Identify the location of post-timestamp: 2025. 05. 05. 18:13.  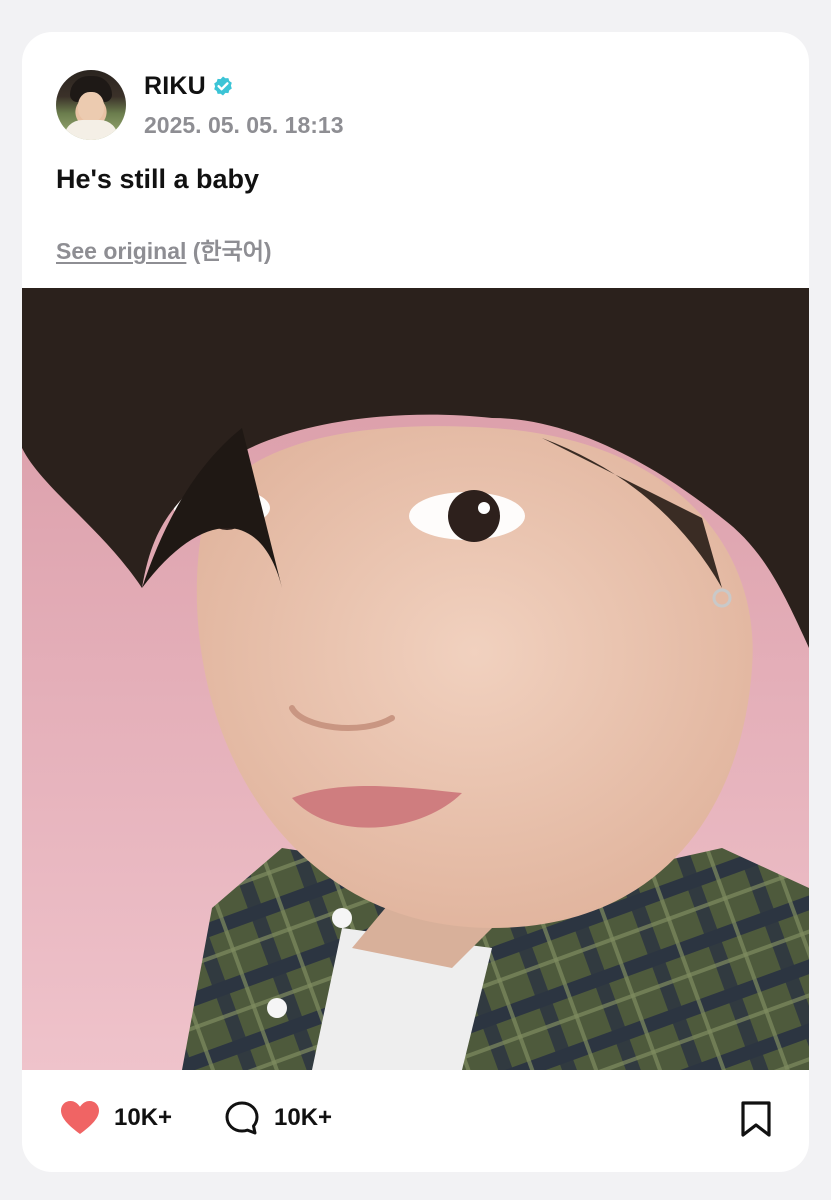
(244, 125).